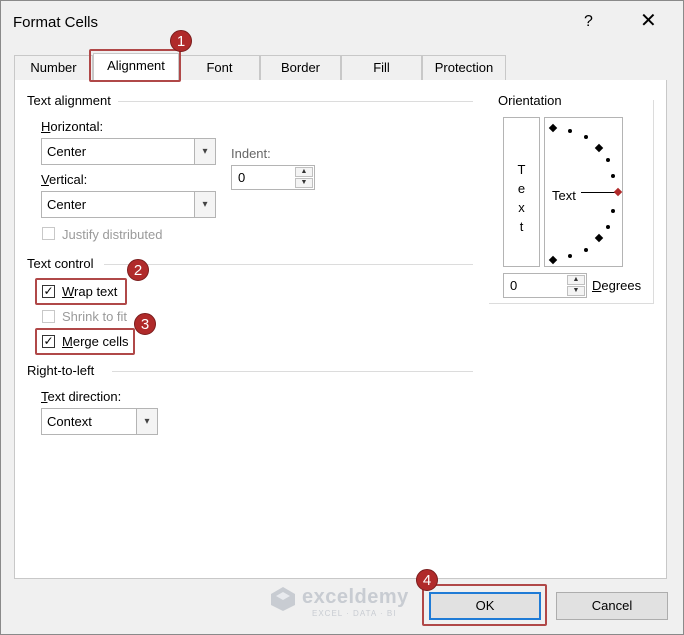 Image resolution: width=684 pixels, height=635 pixels. Describe the element at coordinates (67, 151) in the screenshot. I see `horizontal-value: Center` at that location.